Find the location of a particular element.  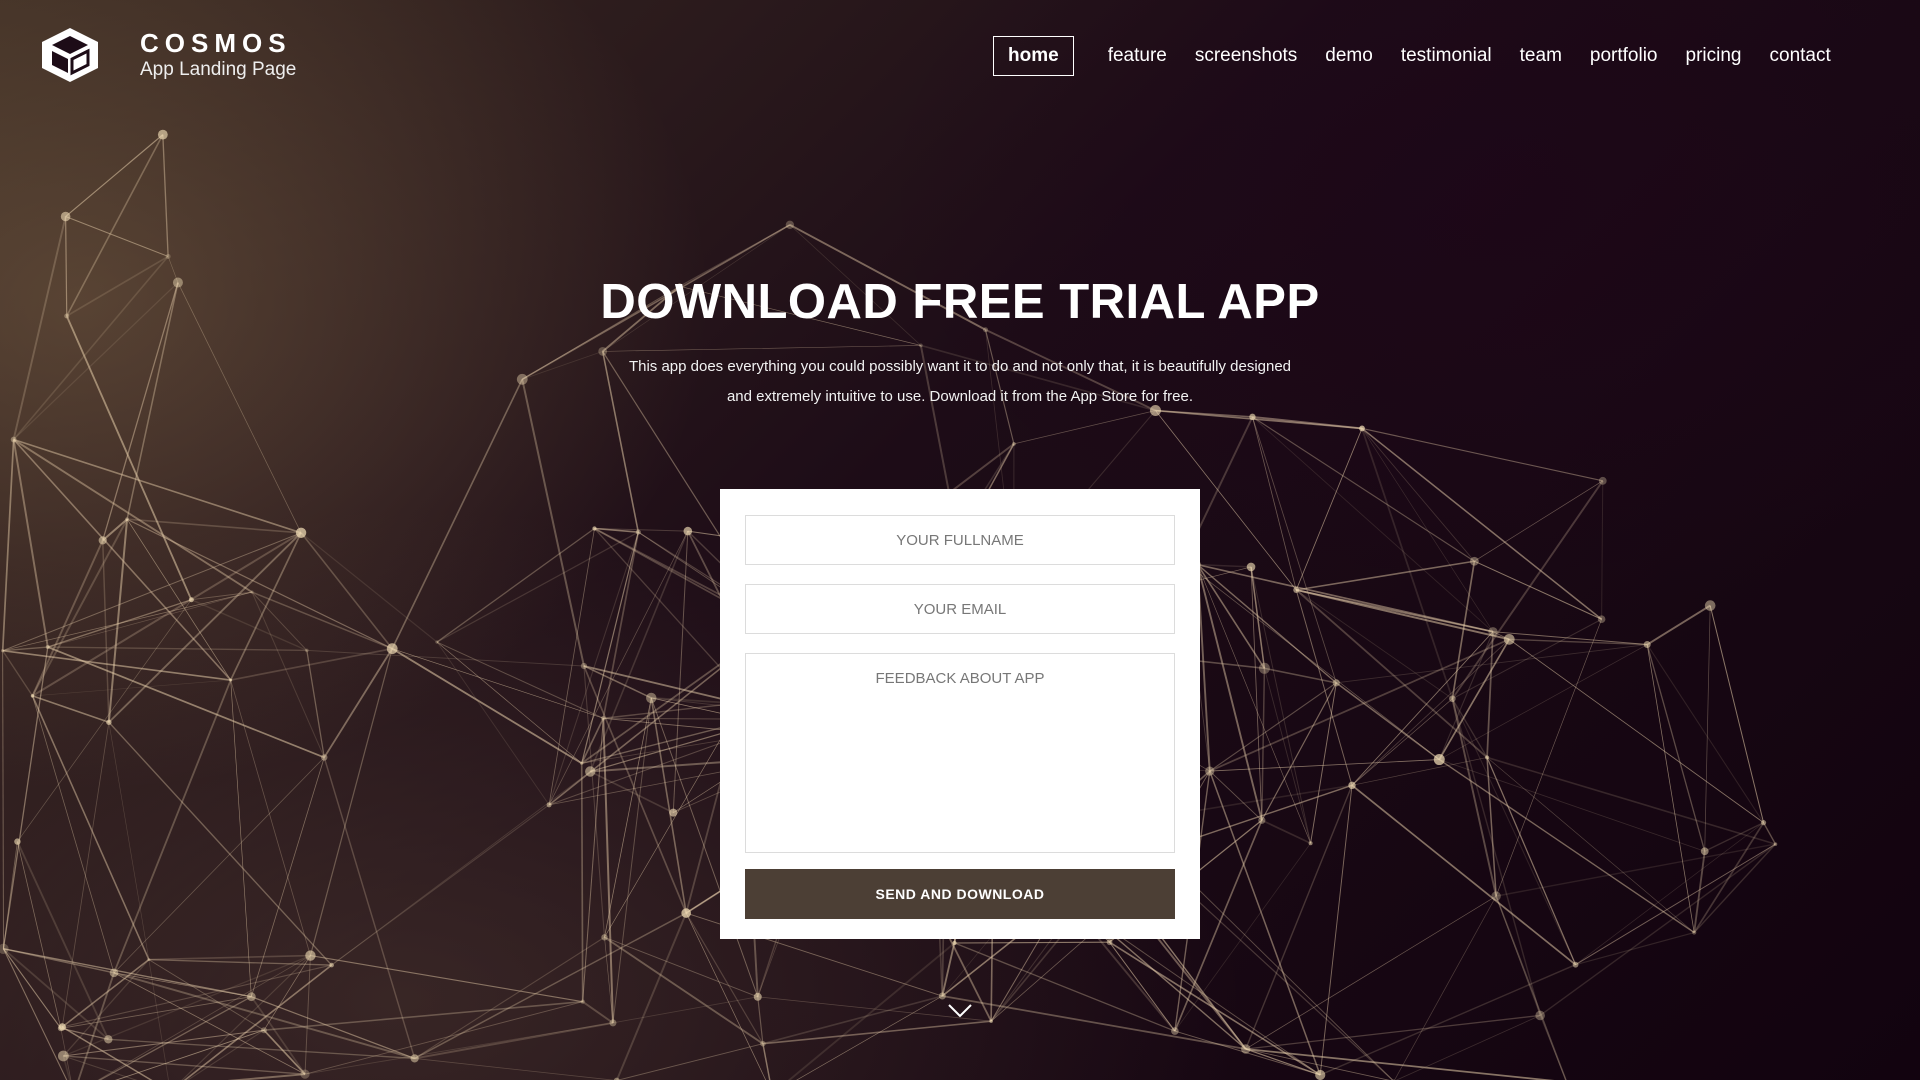

brand-subtitle: App Landing Page is located at coordinates (218, 69).